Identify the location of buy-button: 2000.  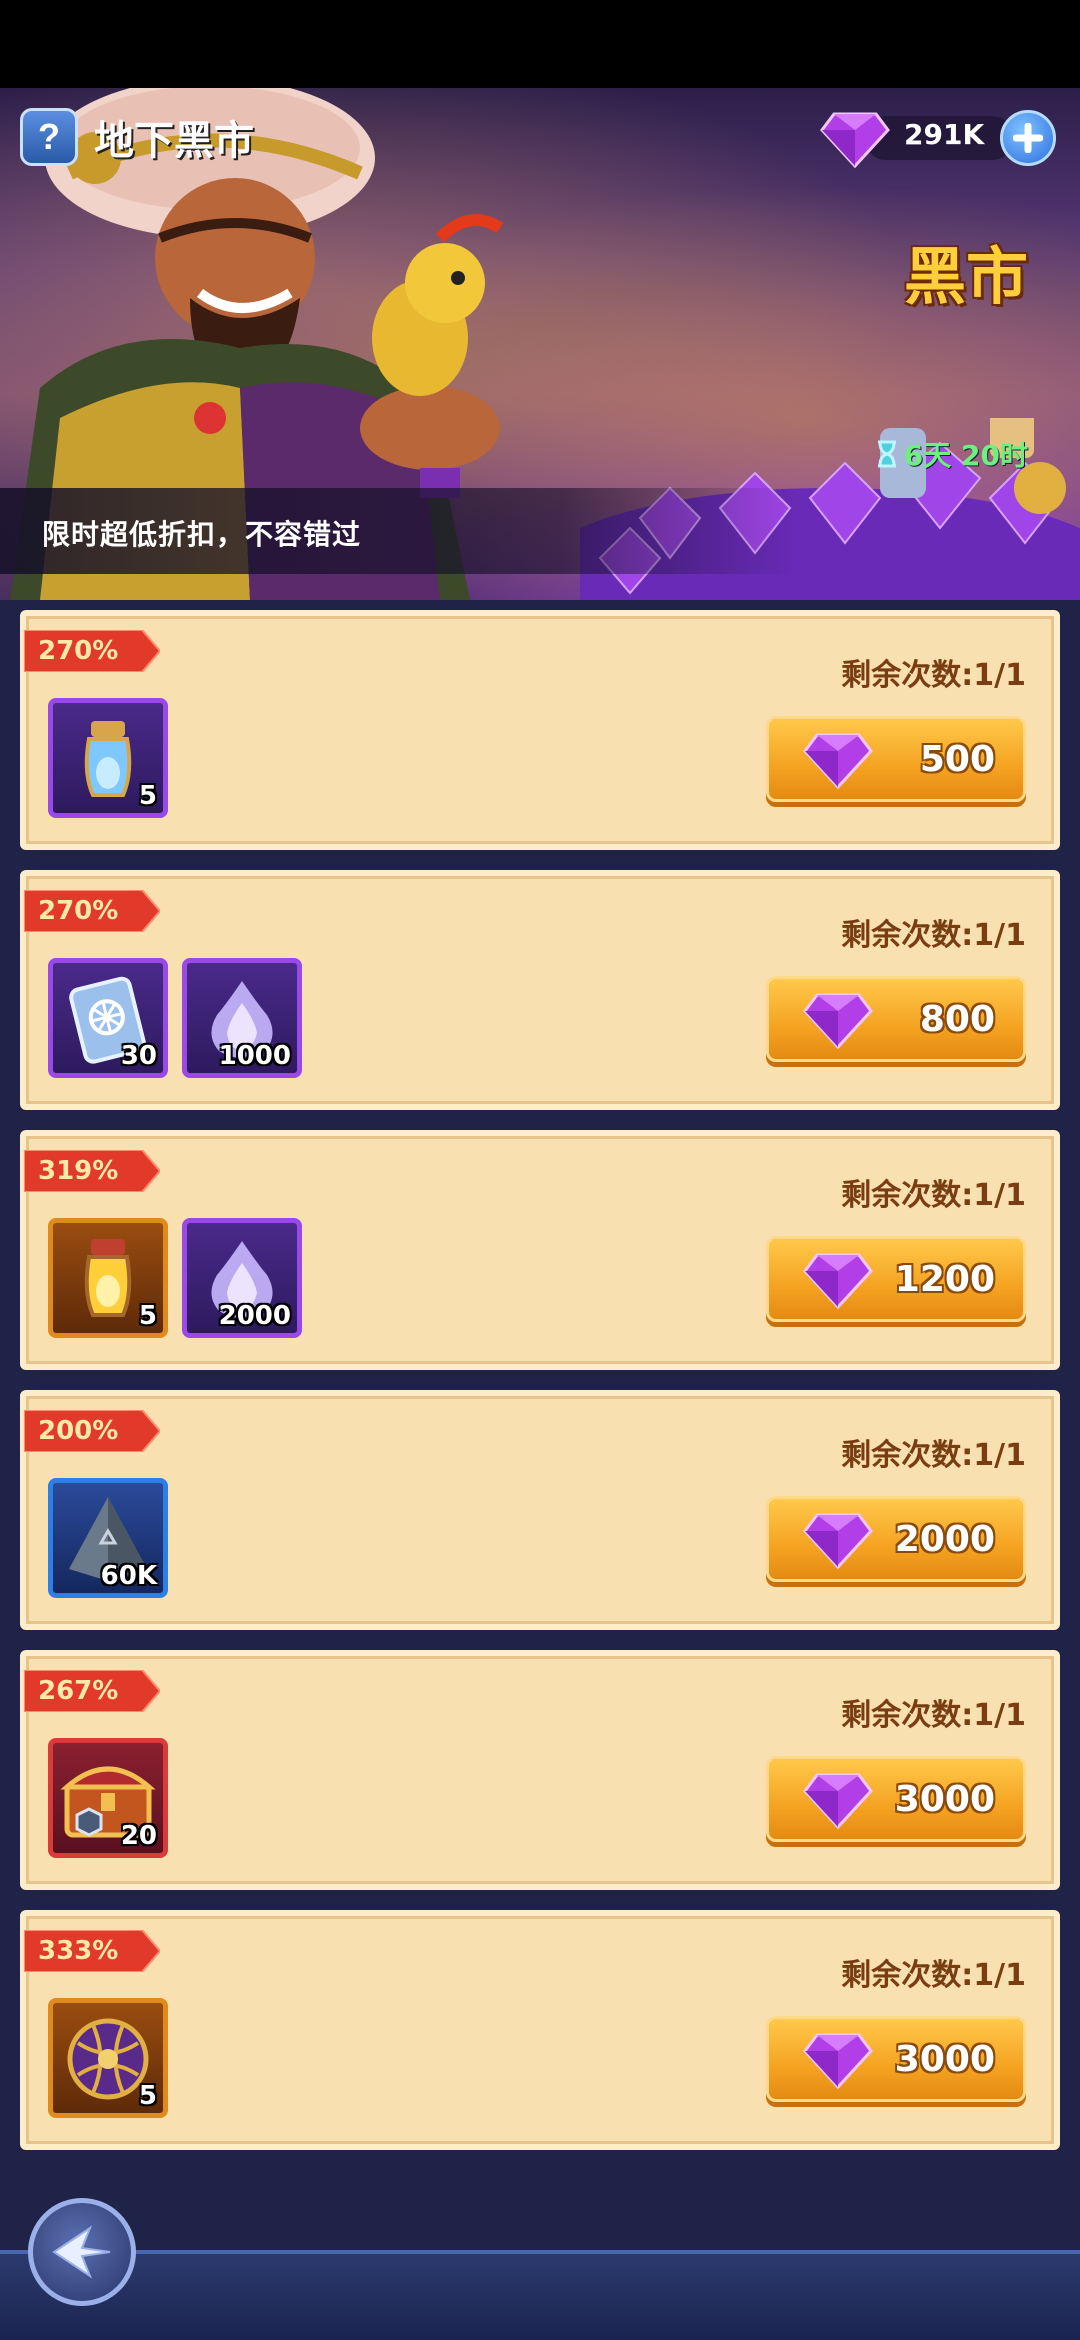
(896, 1539).